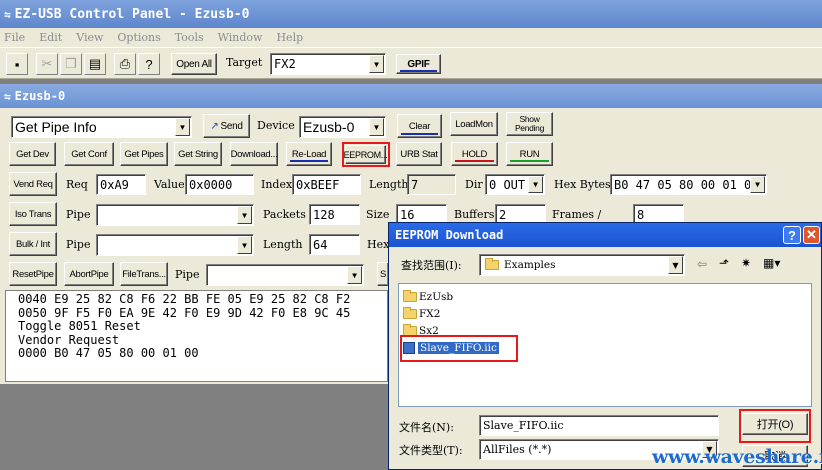 The width and height of the screenshot is (822, 470). I want to click on back-icon: ⇦, so click(702, 264).